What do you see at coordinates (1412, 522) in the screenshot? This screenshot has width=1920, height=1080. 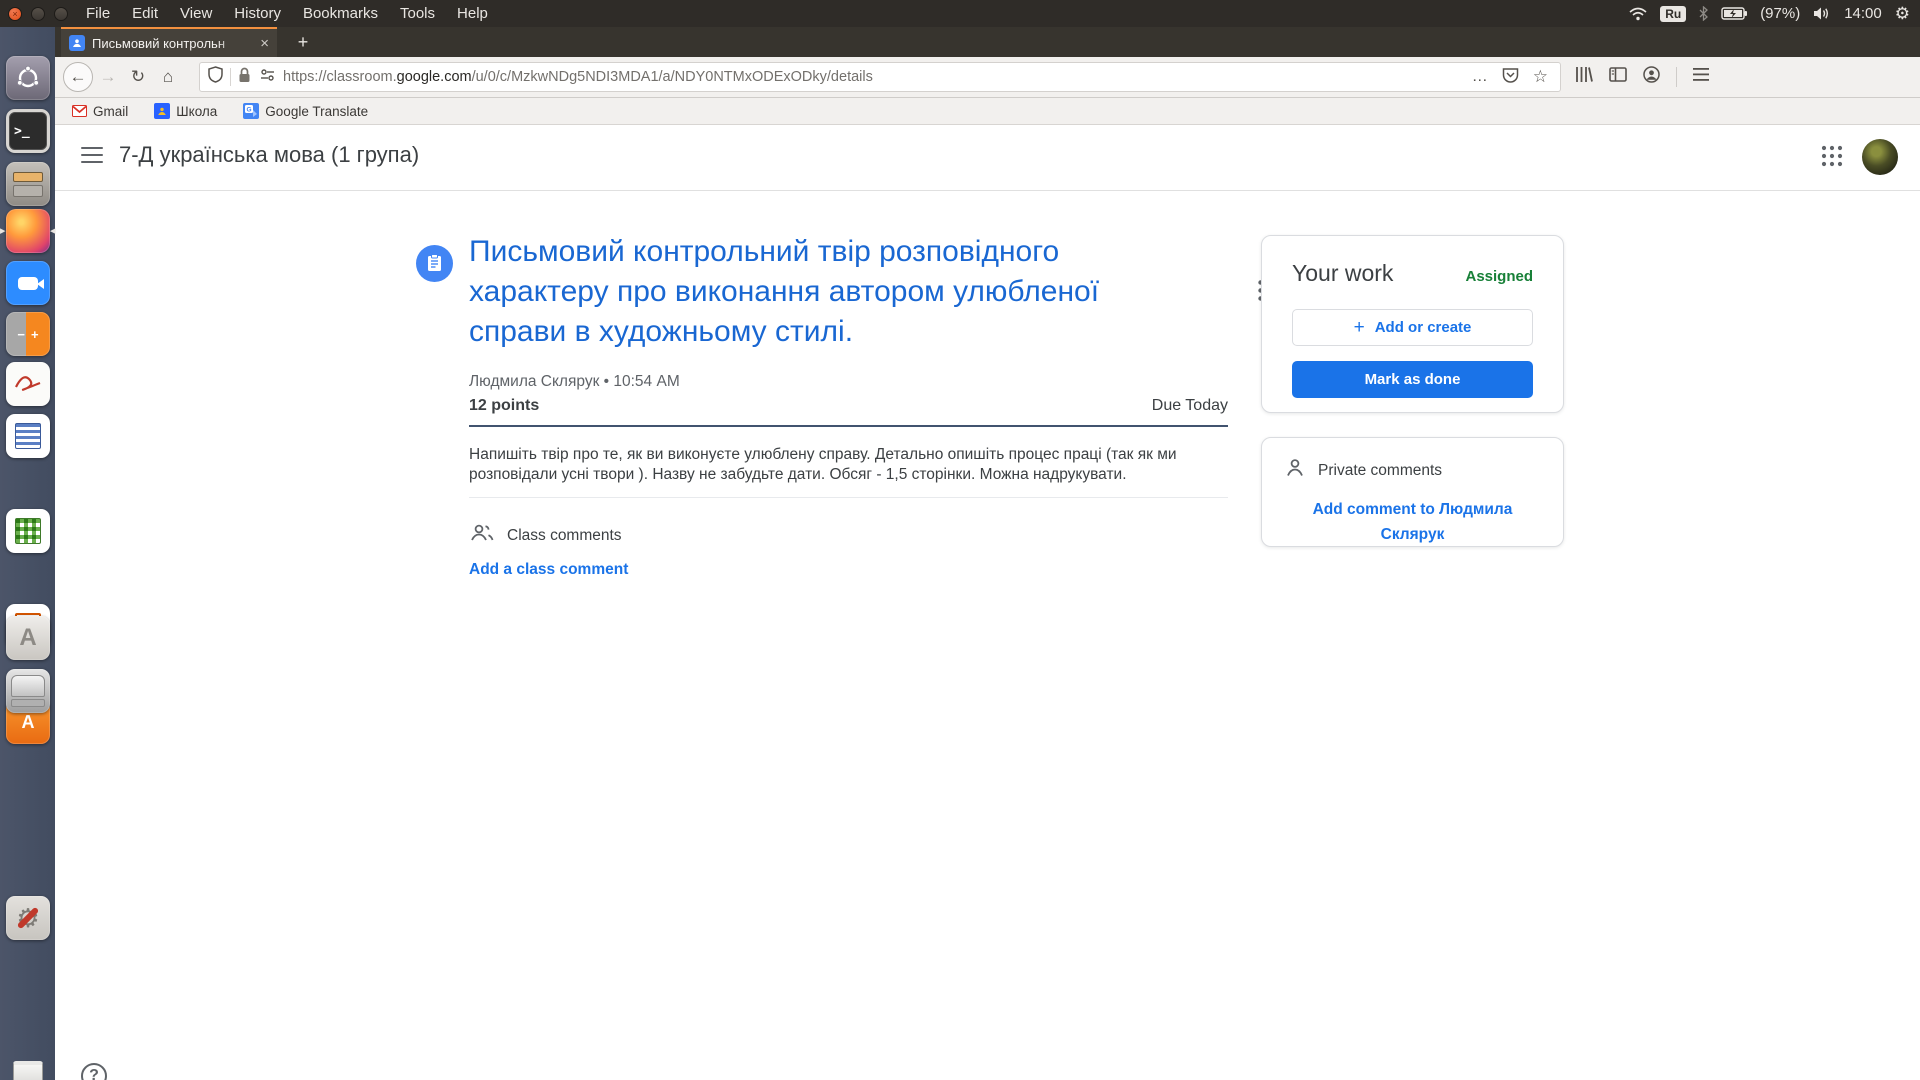 I see `add-private-comment-link: Add comment to Людмила Склярук` at bounding box center [1412, 522].